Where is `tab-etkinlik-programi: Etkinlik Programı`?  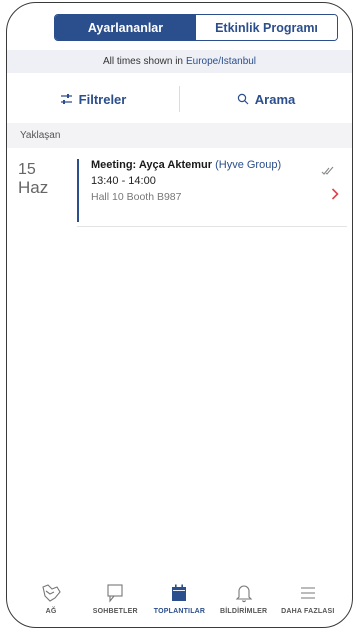 tab-etkinlik-programi: Etkinlik Programı is located at coordinates (266, 27).